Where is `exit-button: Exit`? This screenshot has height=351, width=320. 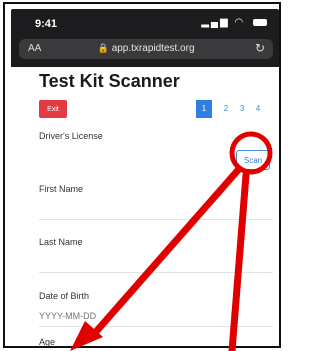 exit-button: Exit is located at coordinates (53, 109).